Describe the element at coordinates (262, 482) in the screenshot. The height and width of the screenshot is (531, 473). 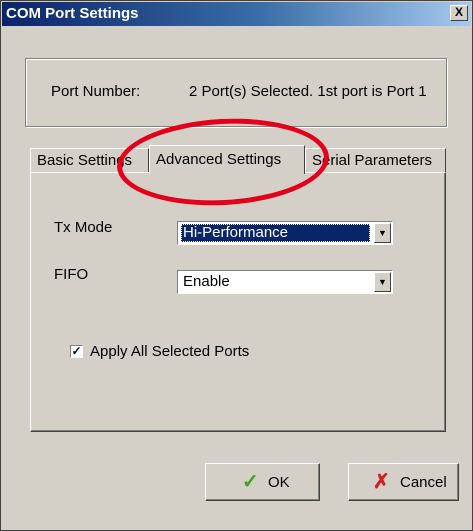
I see `ok-button: ✓ OK` at that location.